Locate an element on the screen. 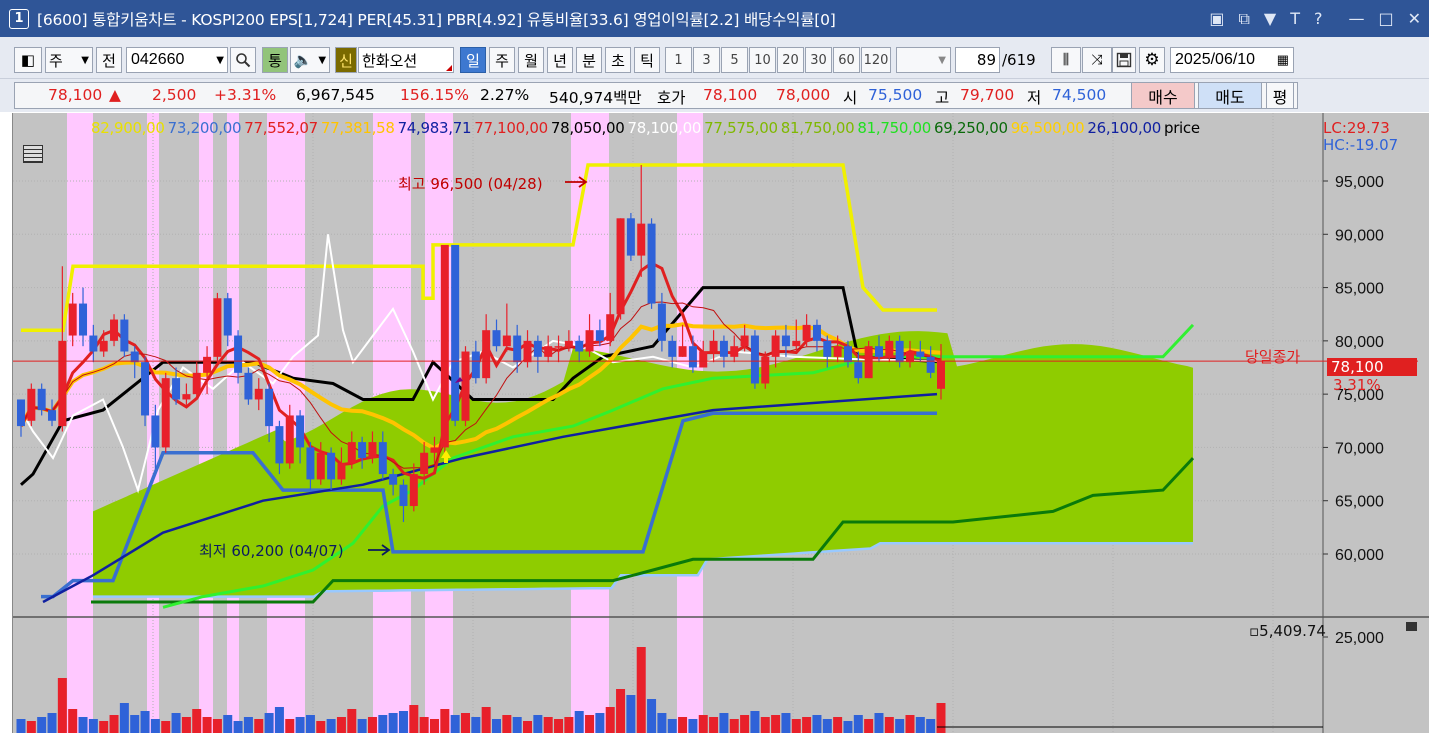 The height and width of the screenshot is (733, 1429). data-count-field: 89 is located at coordinates (977, 60).